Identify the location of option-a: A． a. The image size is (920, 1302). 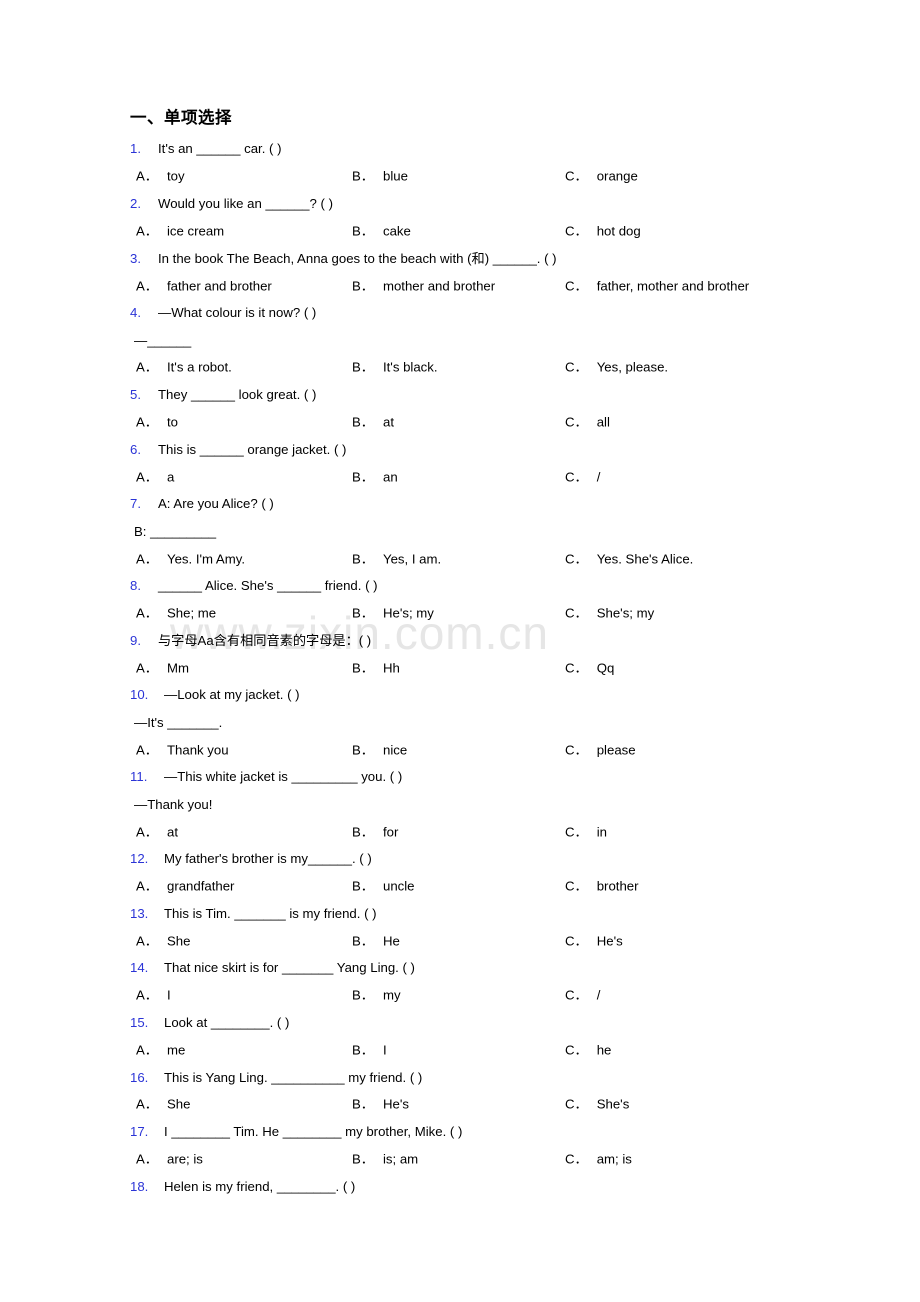
(155, 476).